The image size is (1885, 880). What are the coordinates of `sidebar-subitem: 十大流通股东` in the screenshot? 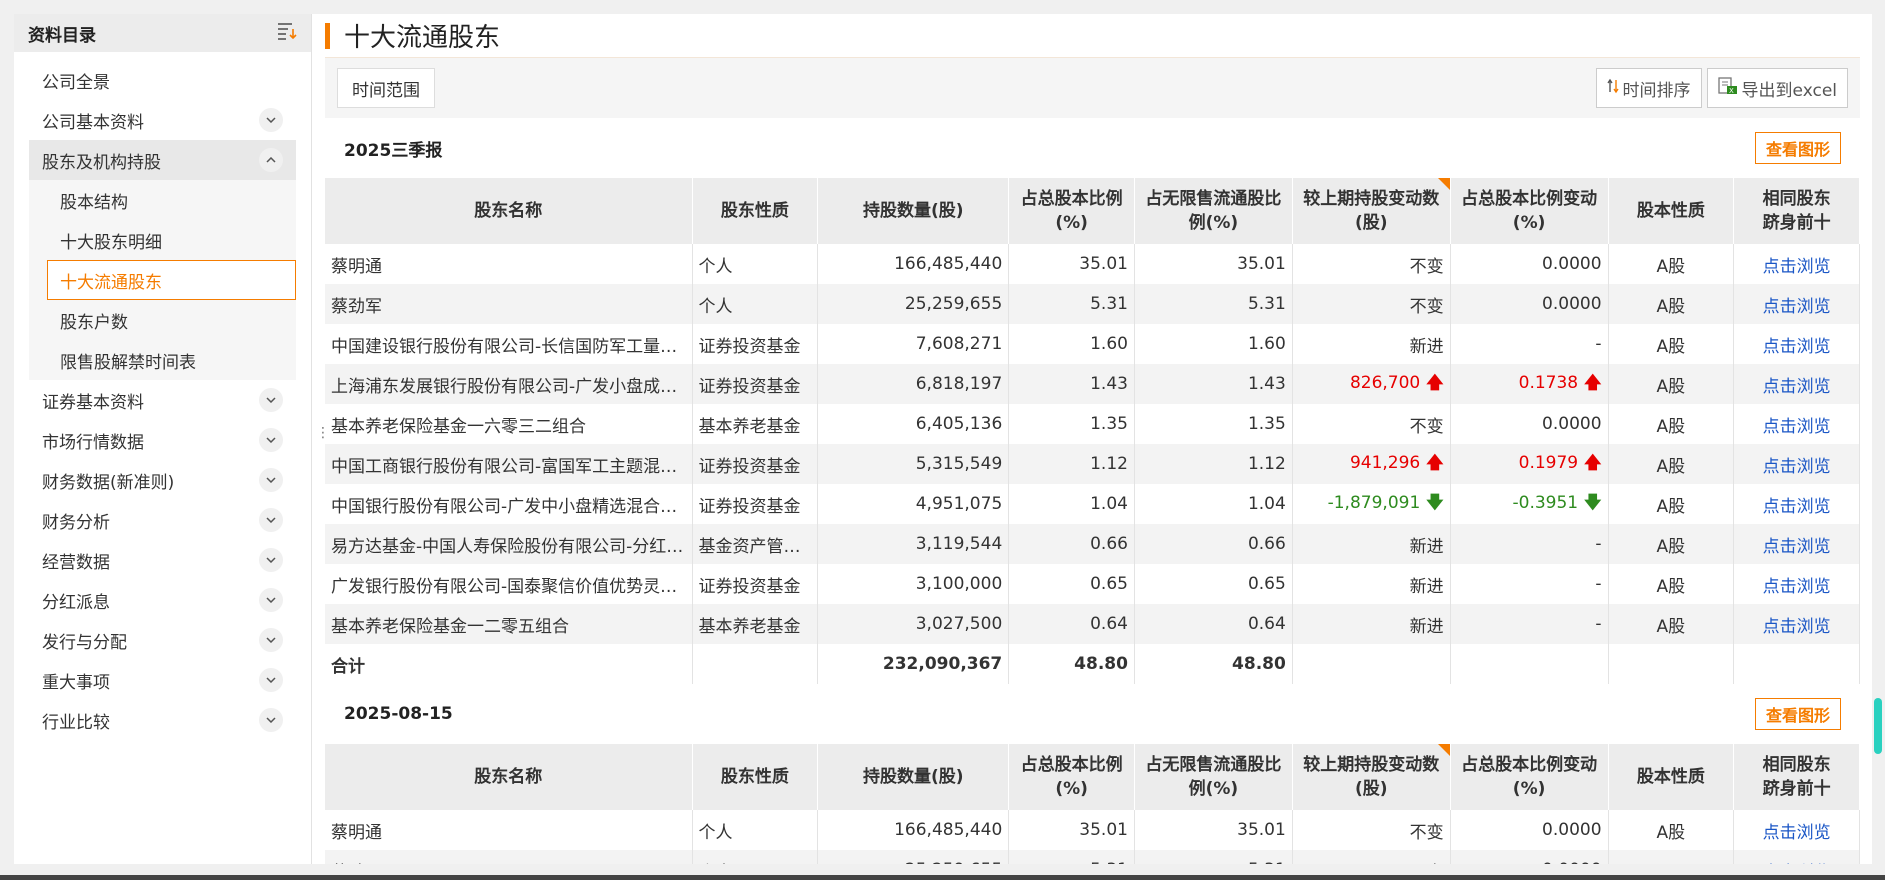 It's located at (171, 280).